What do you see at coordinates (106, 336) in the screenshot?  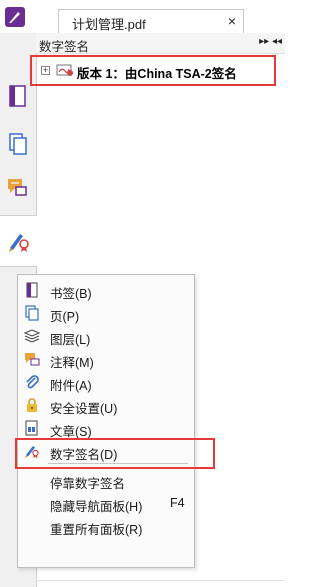 I see `menu-item-layers: 图层(L)` at bounding box center [106, 336].